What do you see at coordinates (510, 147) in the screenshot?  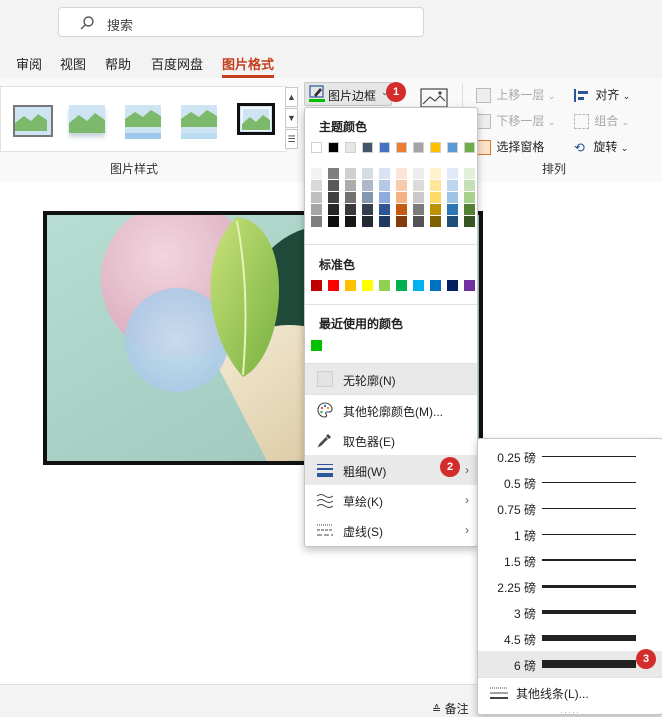 I see `selection-pane-button: 选择窗格` at bounding box center [510, 147].